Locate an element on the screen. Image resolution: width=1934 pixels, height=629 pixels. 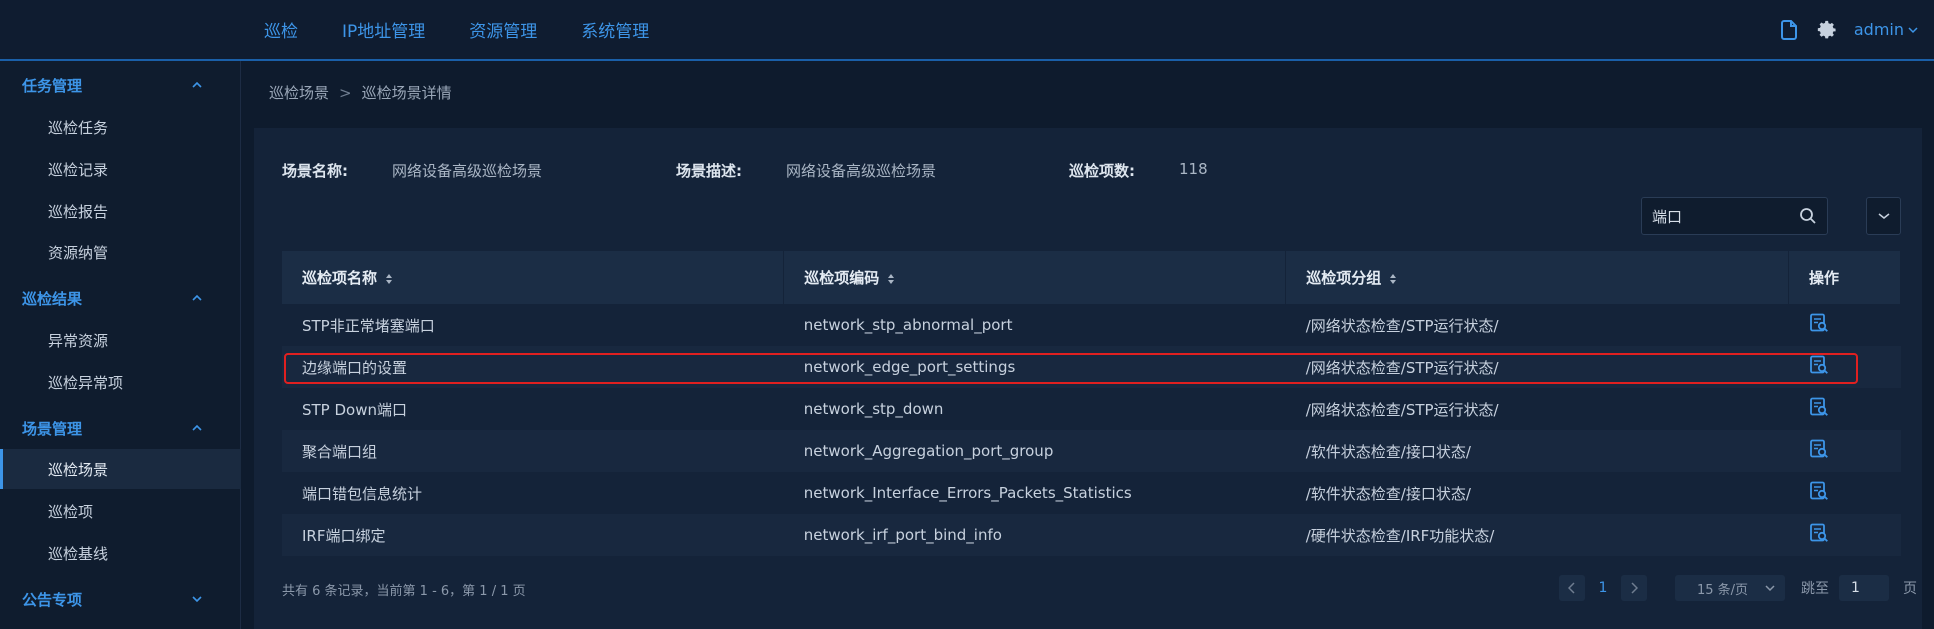
scene-name-value: 网络设备高级巡检场景 is located at coordinates (467, 171).